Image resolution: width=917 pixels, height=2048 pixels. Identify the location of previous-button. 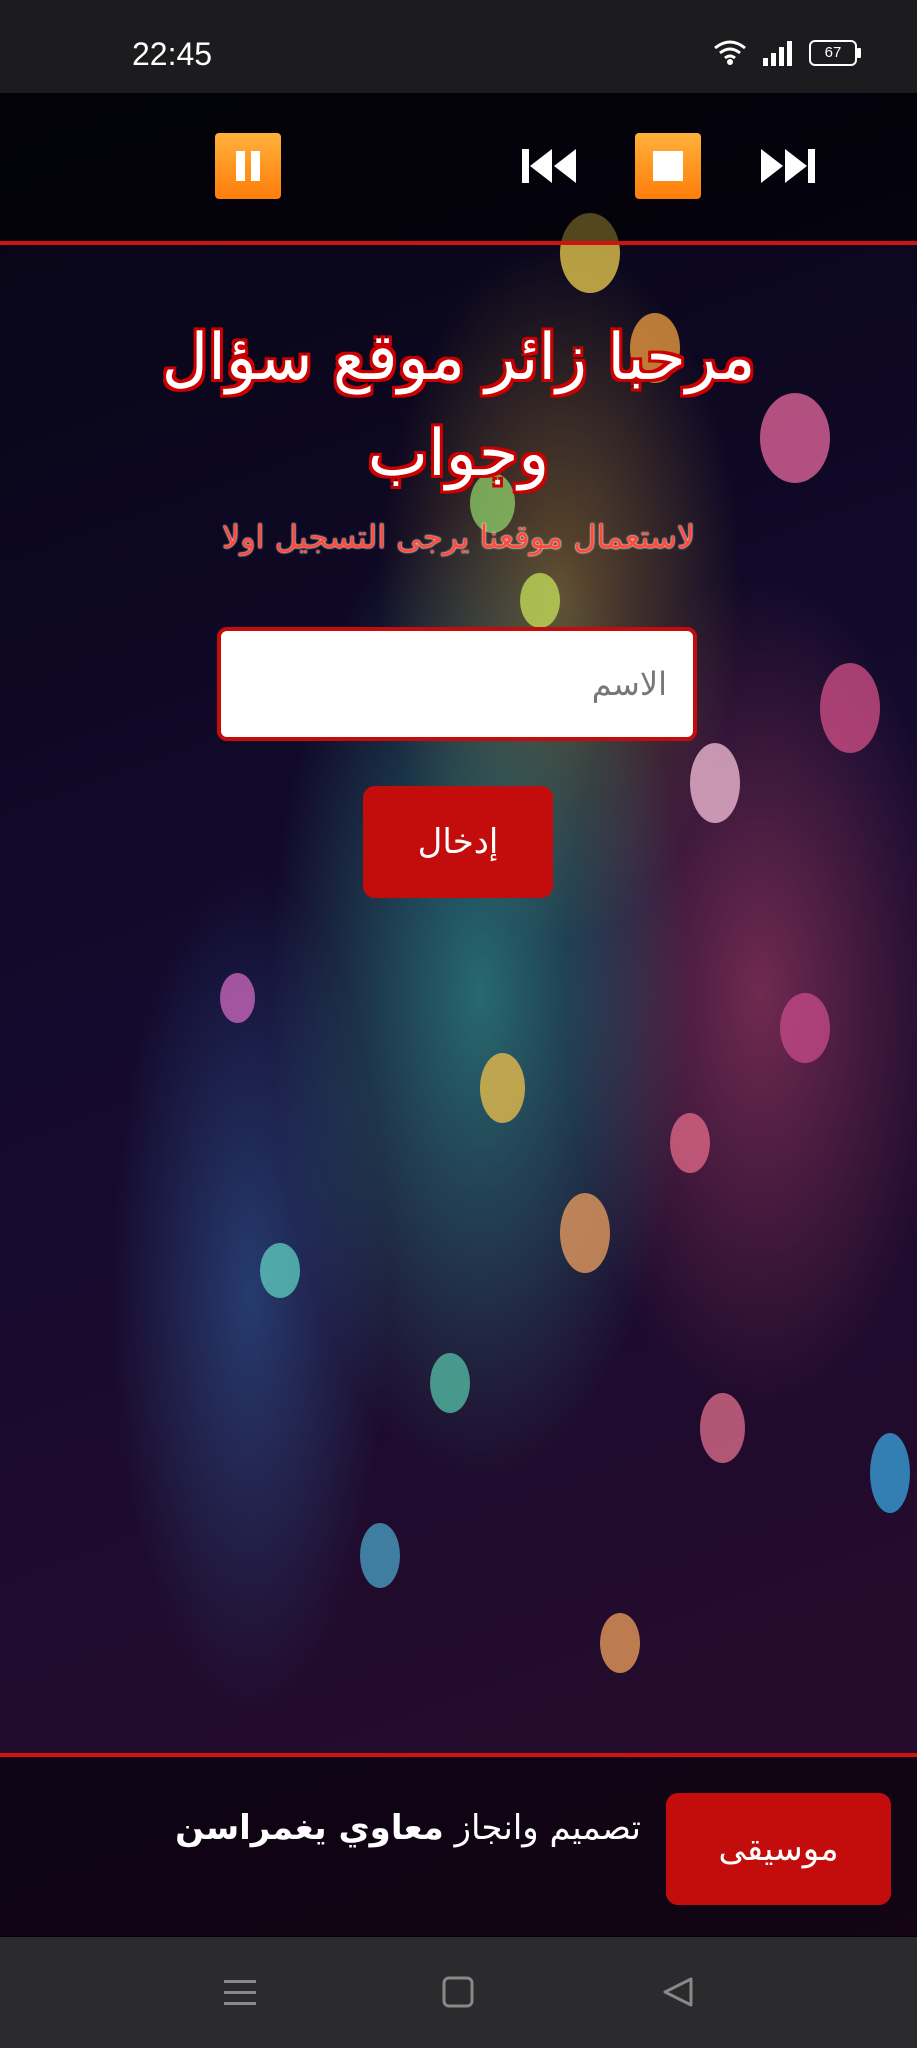
(549, 166).